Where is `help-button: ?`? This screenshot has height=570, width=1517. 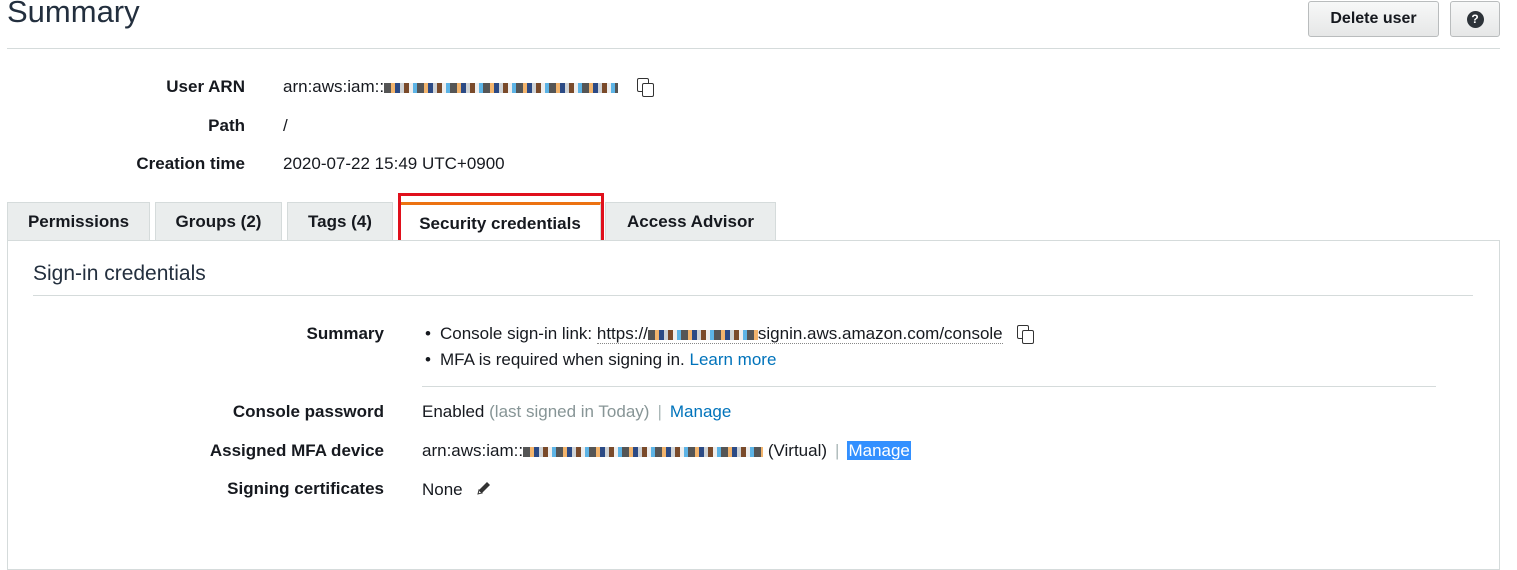
help-button: ? is located at coordinates (1475, 19).